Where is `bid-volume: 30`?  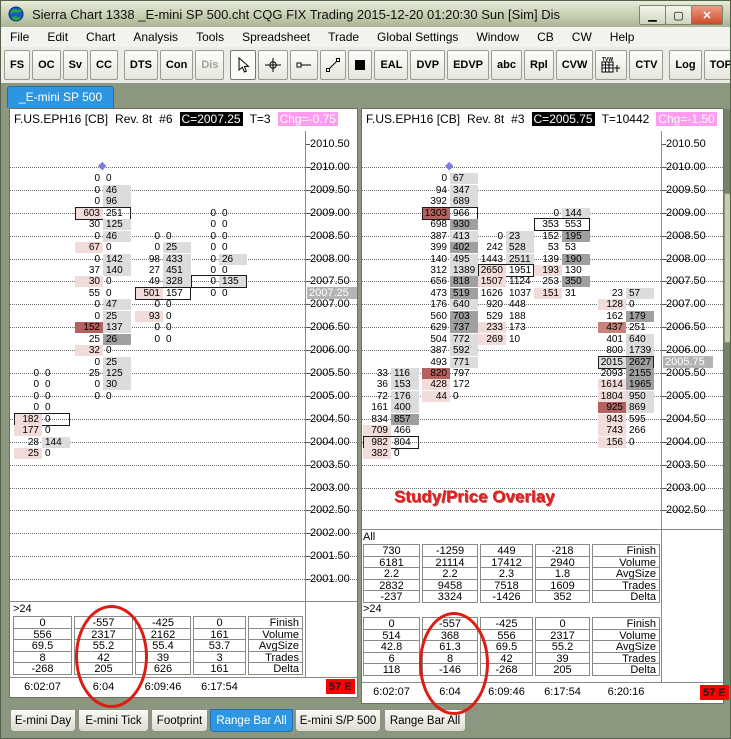 bid-volume: 30 is located at coordinates (89, 281).